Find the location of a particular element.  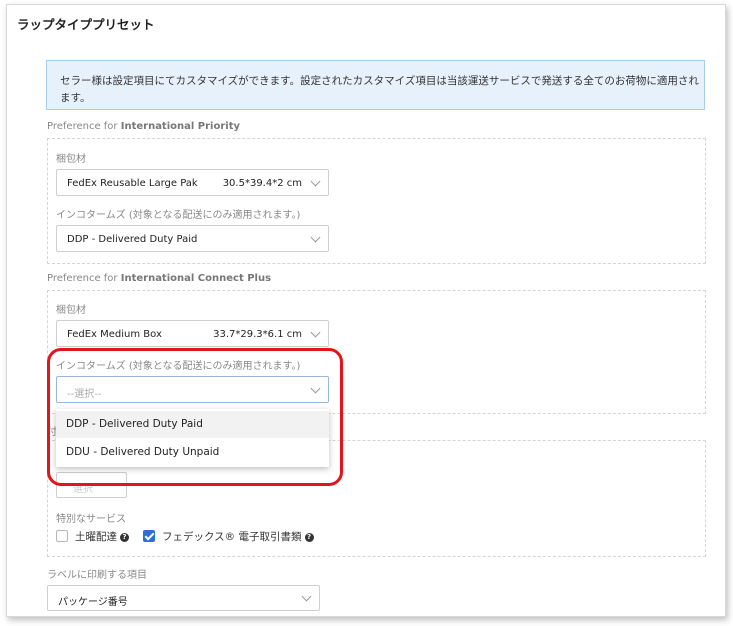

packaging-select-international-priority: FedEx Reusable Large Pak 30.5*39.4*2 cm is located at coordinates (192, 182).